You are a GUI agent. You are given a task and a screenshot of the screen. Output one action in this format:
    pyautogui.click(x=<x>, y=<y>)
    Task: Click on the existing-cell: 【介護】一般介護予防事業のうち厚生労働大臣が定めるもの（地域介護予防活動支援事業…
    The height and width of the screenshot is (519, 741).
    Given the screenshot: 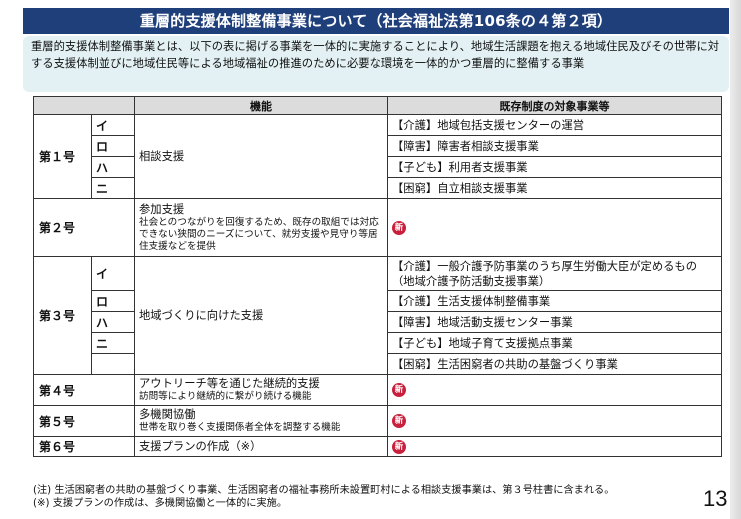 What is the action you would take?
    pyautogui.click(x=554, y=273)
    